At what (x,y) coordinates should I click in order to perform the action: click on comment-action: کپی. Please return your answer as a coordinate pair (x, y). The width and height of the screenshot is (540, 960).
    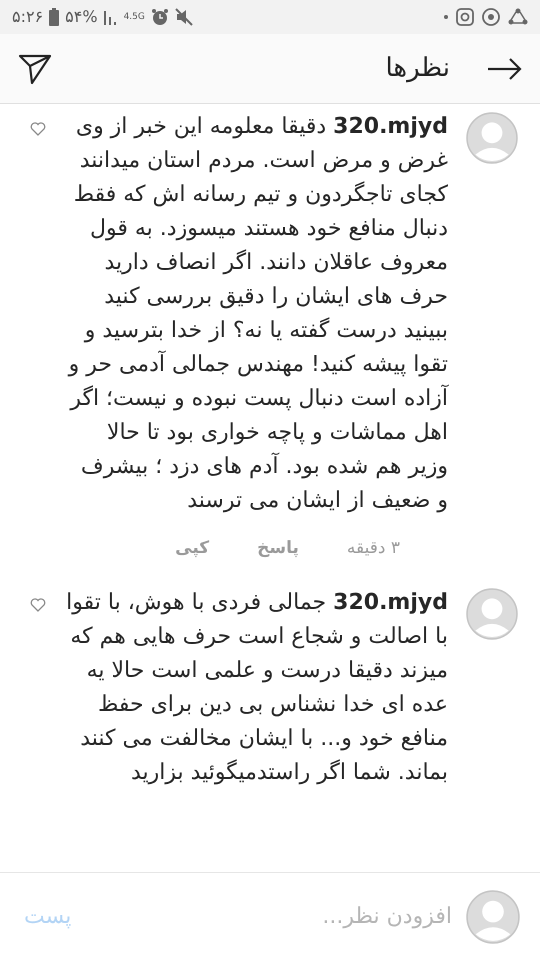
    Looking at the image, I should click on (192, 549).